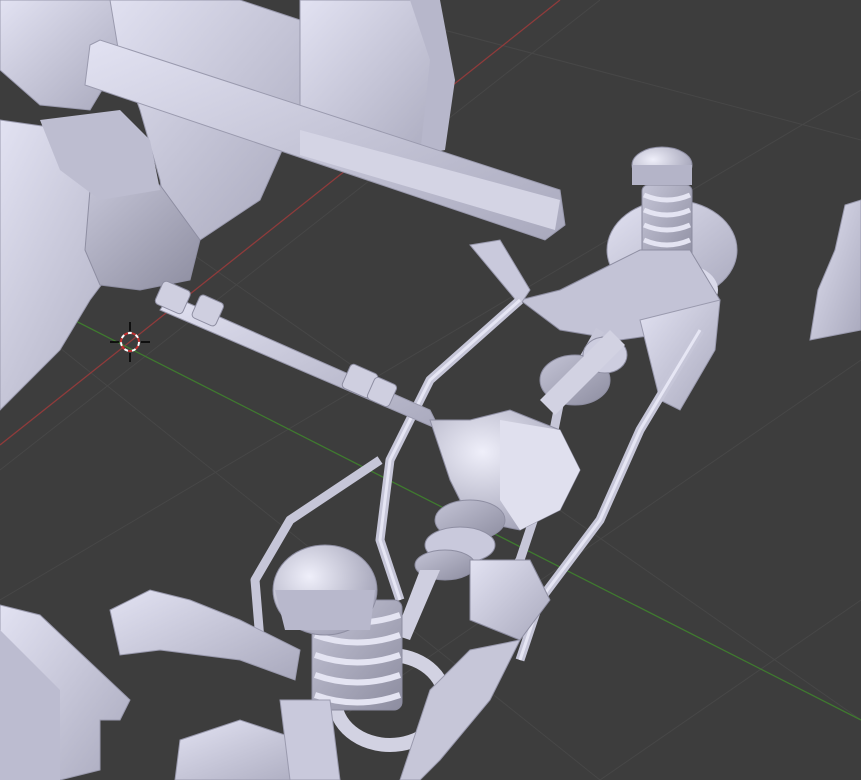  I want to click on side-rail-mesh, so click(65, 692).